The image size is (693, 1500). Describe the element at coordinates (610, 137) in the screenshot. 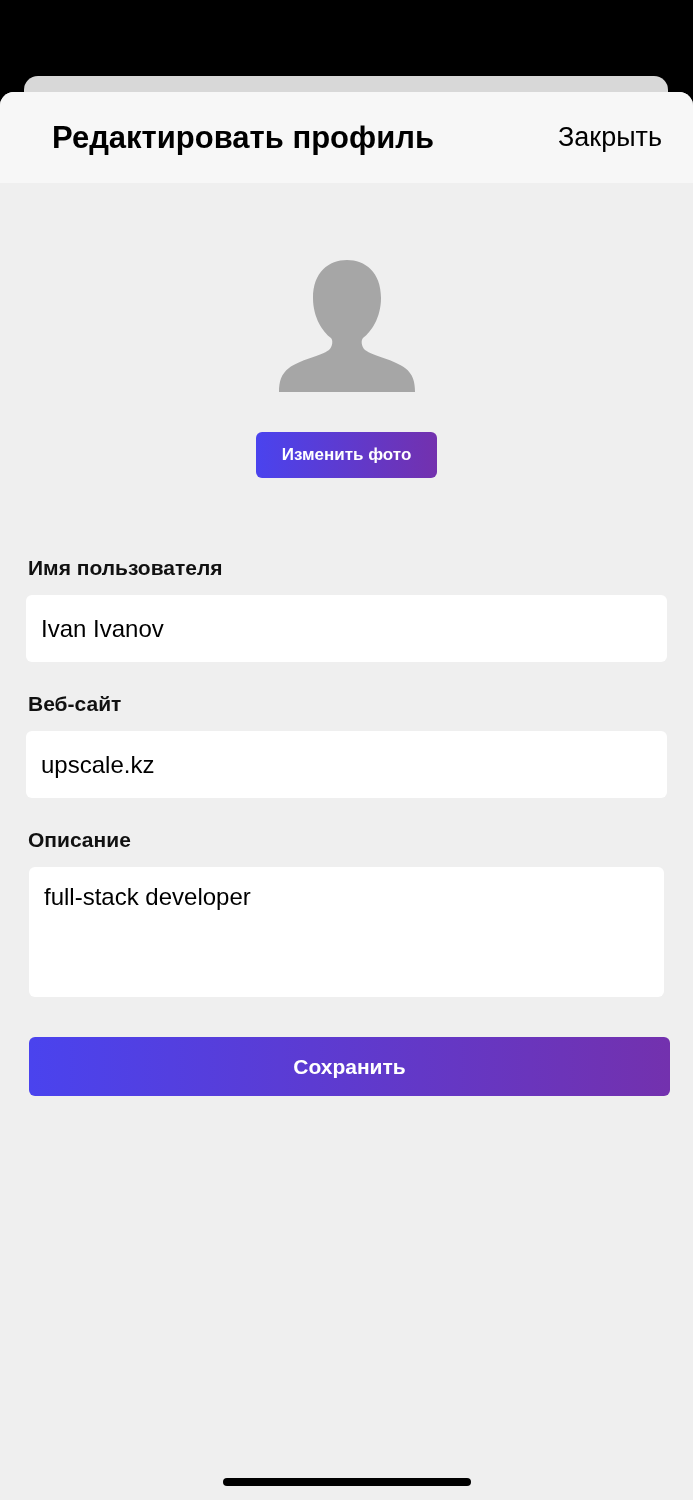

I see `close-button: Закрыть` at that location.